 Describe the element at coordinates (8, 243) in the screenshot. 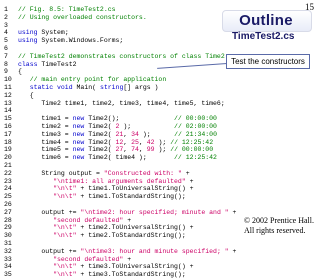

I see `line-number: 31` at that location.